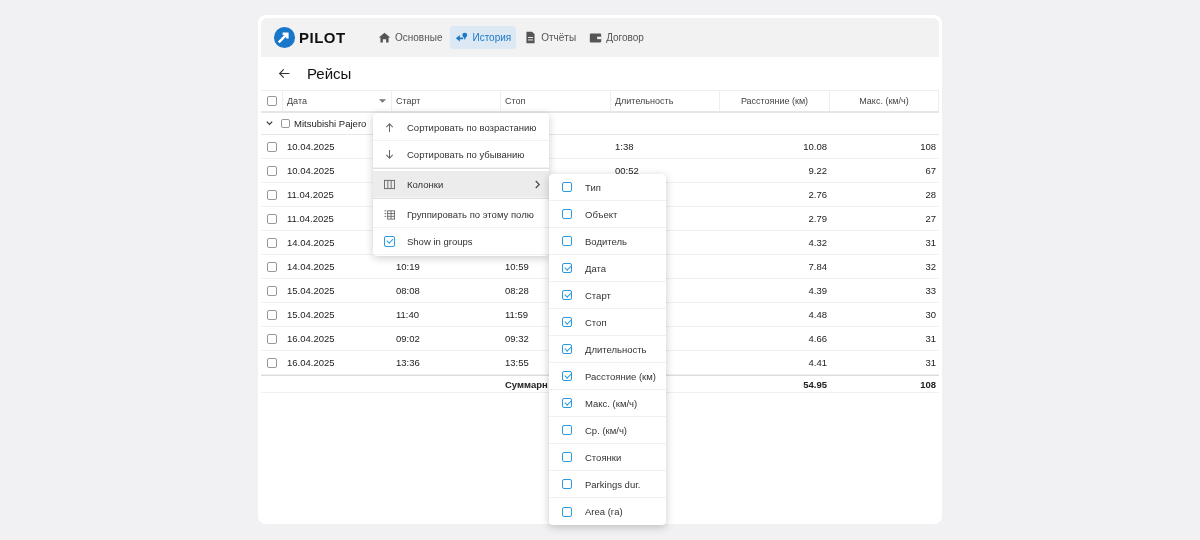 Image resolution: width=1200 pixels, height=540 pixels. Describe the element at coordinates (817, 242) in the screenshot. I see `table-cell: 4.32` at that location.